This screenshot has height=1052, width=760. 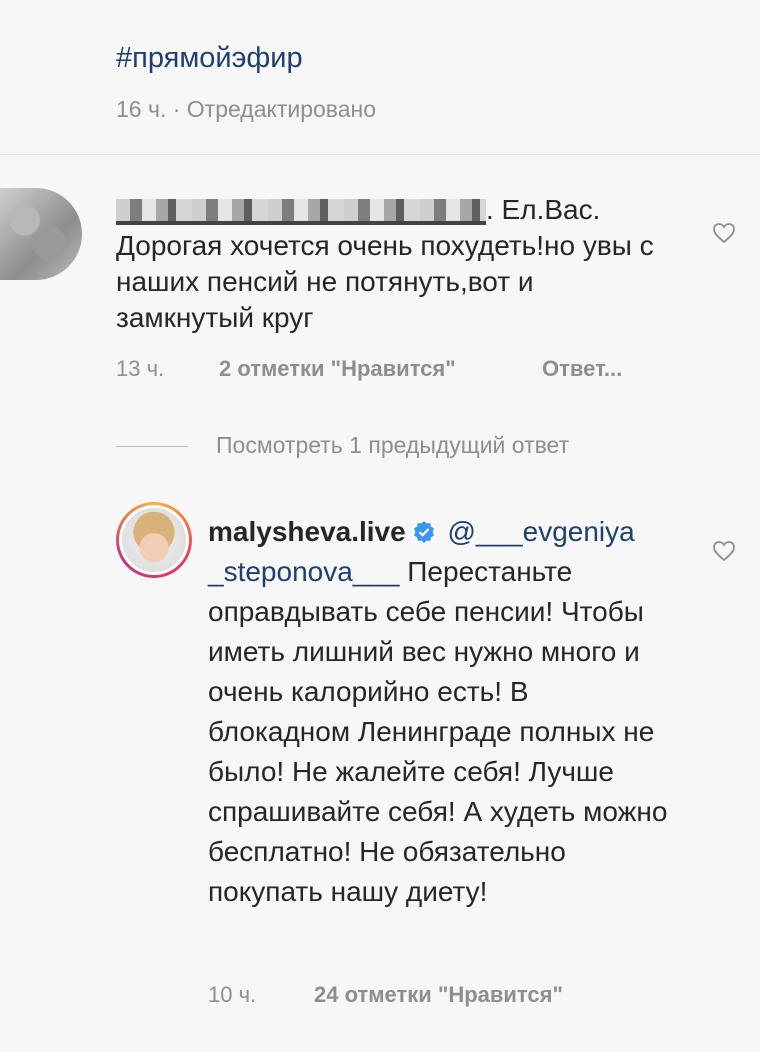 I want to click on comment-time: 13 ч., so click(x=140, y=368).